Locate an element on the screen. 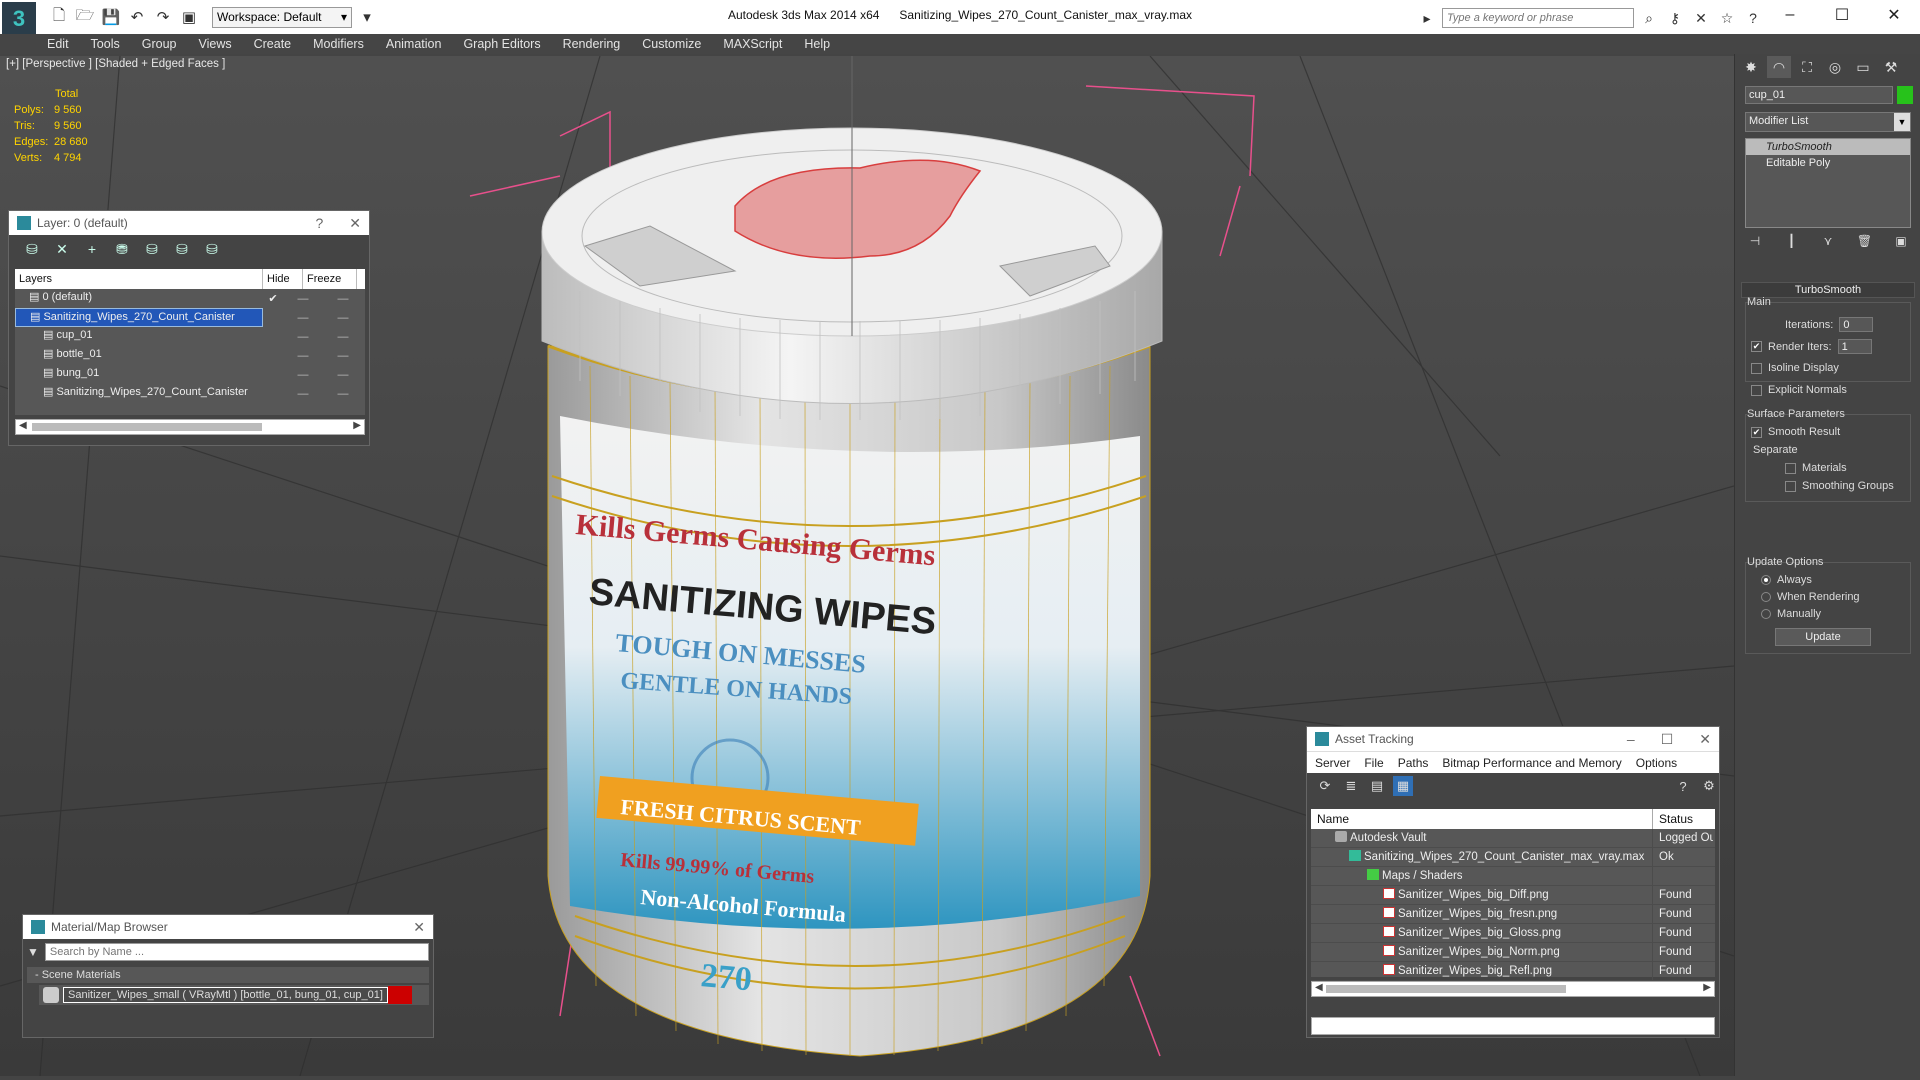 The height and width of the screenshot is (1080, 1920). menu-item-rendering: Rendering is located at coordinates (592, 44).